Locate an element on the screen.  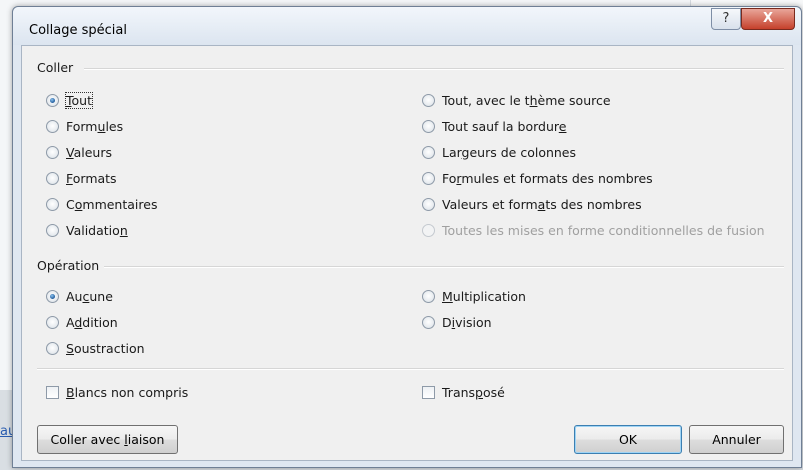
radio-label: Tout is located at coordinates (79, 100).